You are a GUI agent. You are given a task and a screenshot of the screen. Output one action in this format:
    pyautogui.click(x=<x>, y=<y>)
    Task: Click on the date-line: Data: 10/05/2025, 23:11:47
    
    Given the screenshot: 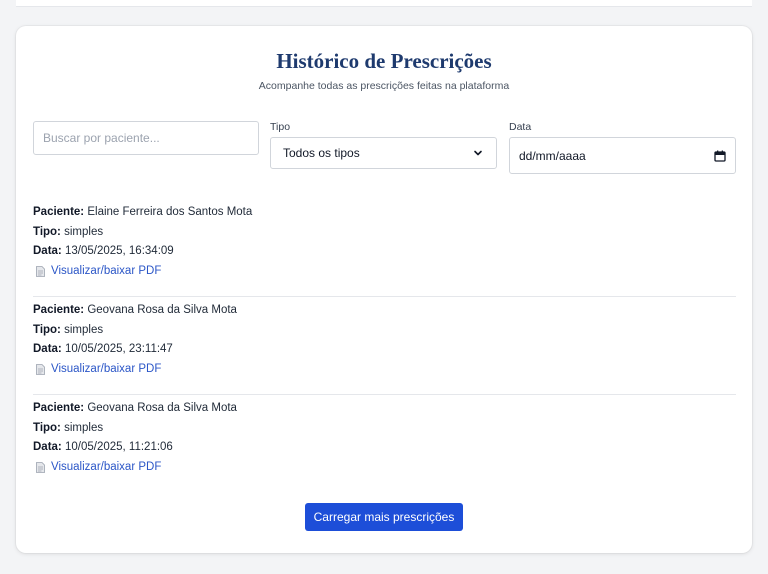 What is the action you would take?
    pyautogui.click(x=103, y=349)
    